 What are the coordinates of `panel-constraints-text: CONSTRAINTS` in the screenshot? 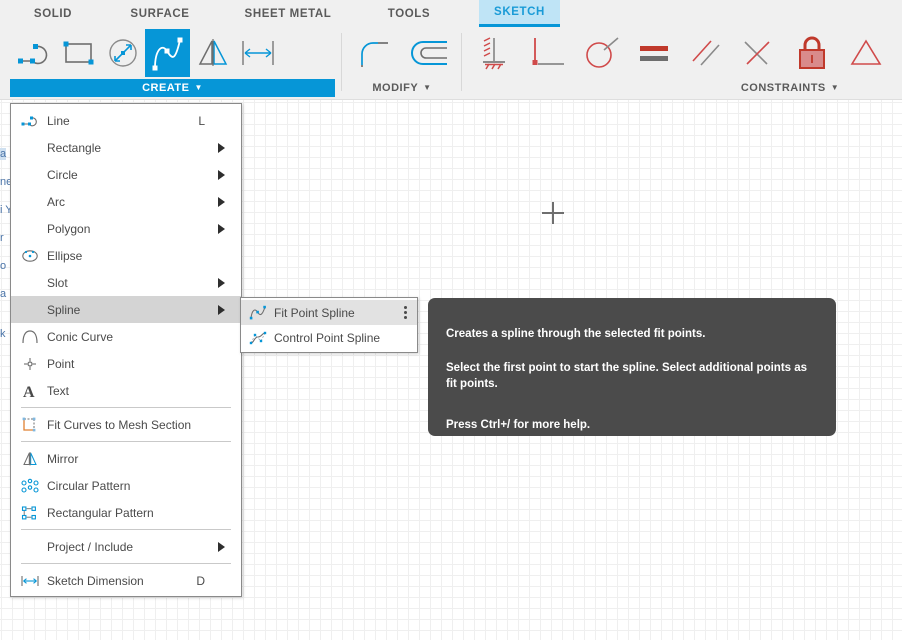 It's located at (783, 88).